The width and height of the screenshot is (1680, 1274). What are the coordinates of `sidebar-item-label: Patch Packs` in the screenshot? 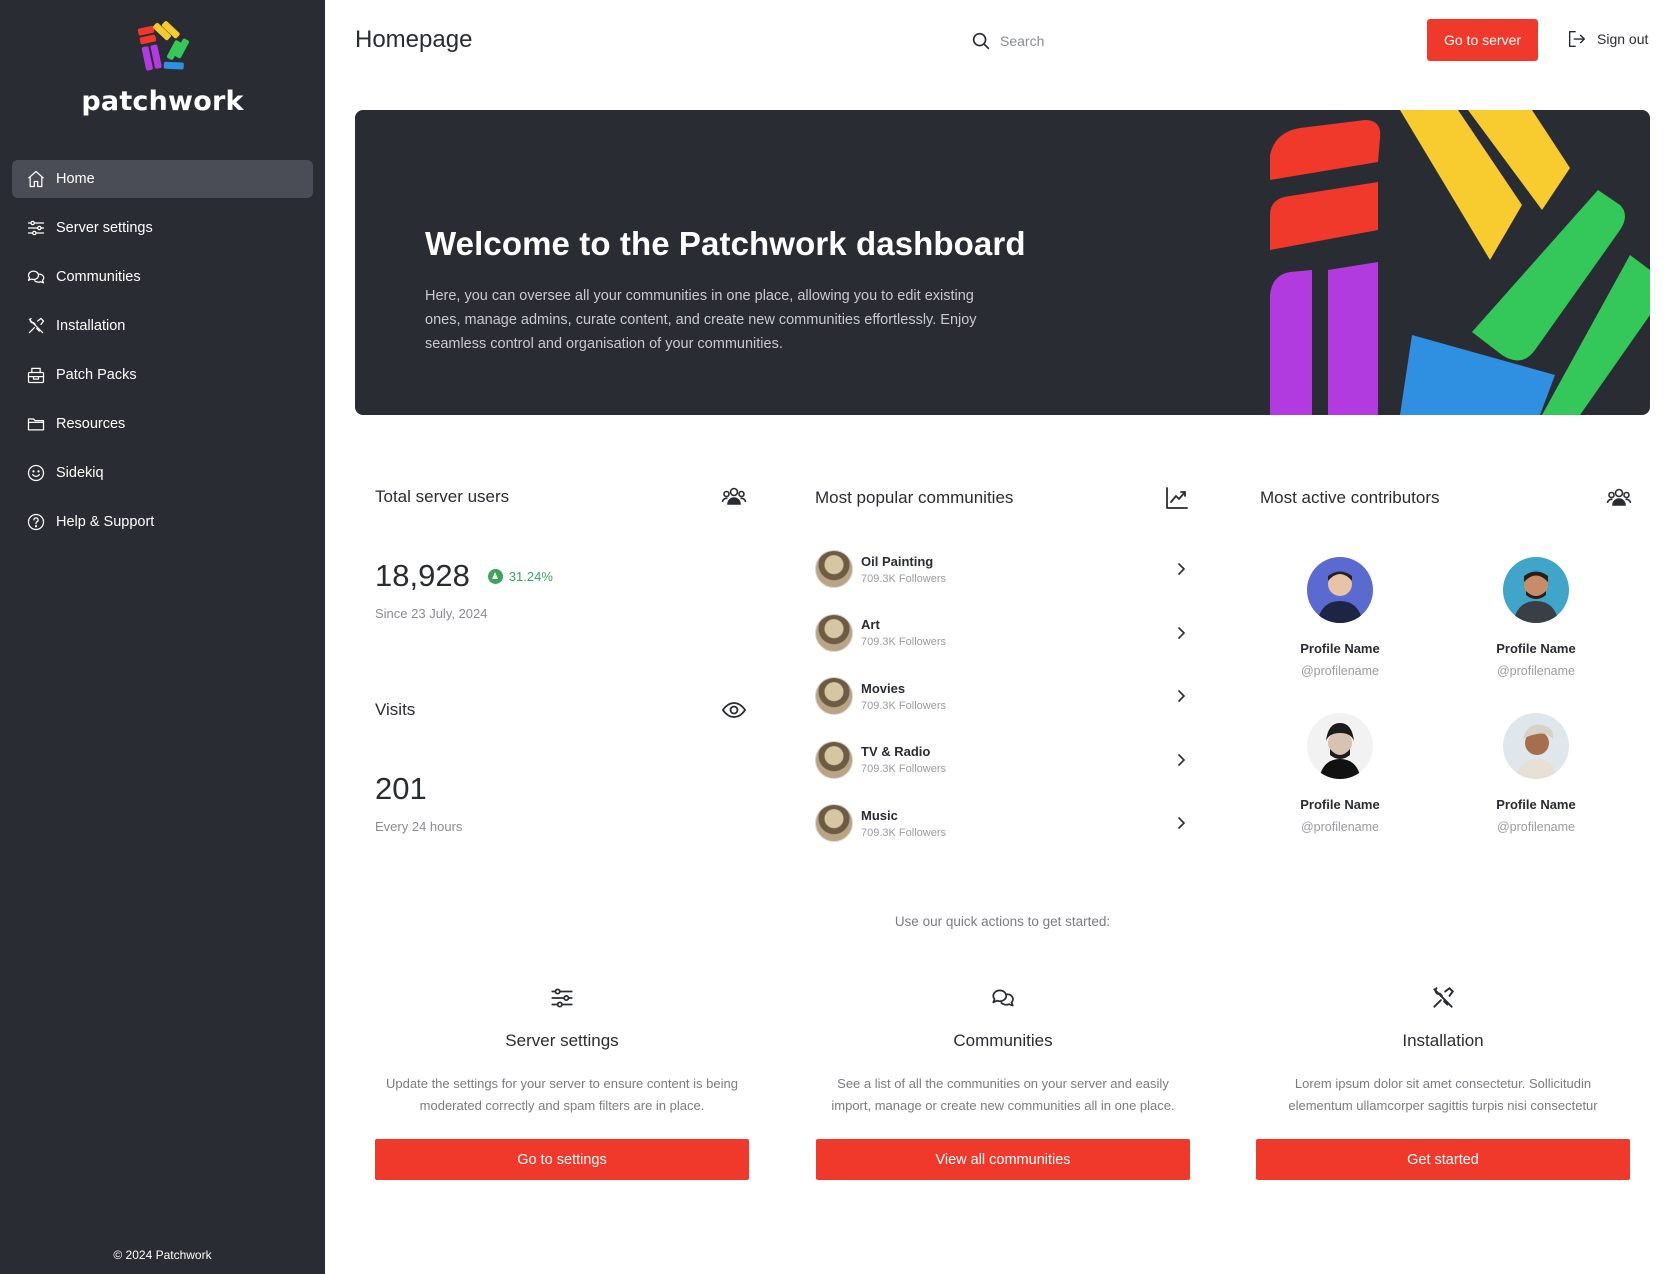 It's located at (96, 375).